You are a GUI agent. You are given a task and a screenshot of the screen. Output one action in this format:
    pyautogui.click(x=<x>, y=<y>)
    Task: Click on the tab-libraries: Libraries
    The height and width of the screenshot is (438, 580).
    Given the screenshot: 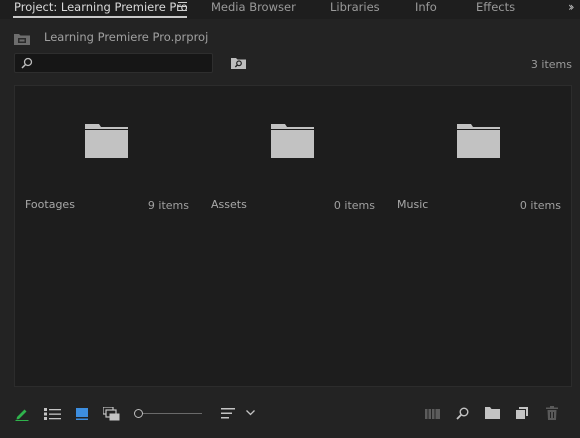 What is the action you would take?
    pyautogui.click(x=355, y=9)
    